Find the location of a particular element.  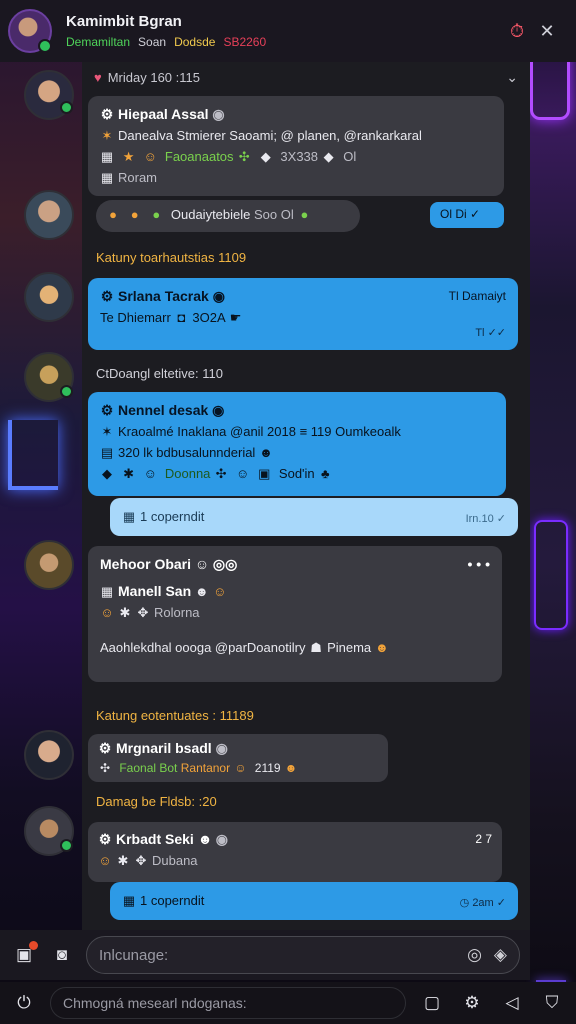

tag-label: Rantanor is located at coordinates (205, 768).